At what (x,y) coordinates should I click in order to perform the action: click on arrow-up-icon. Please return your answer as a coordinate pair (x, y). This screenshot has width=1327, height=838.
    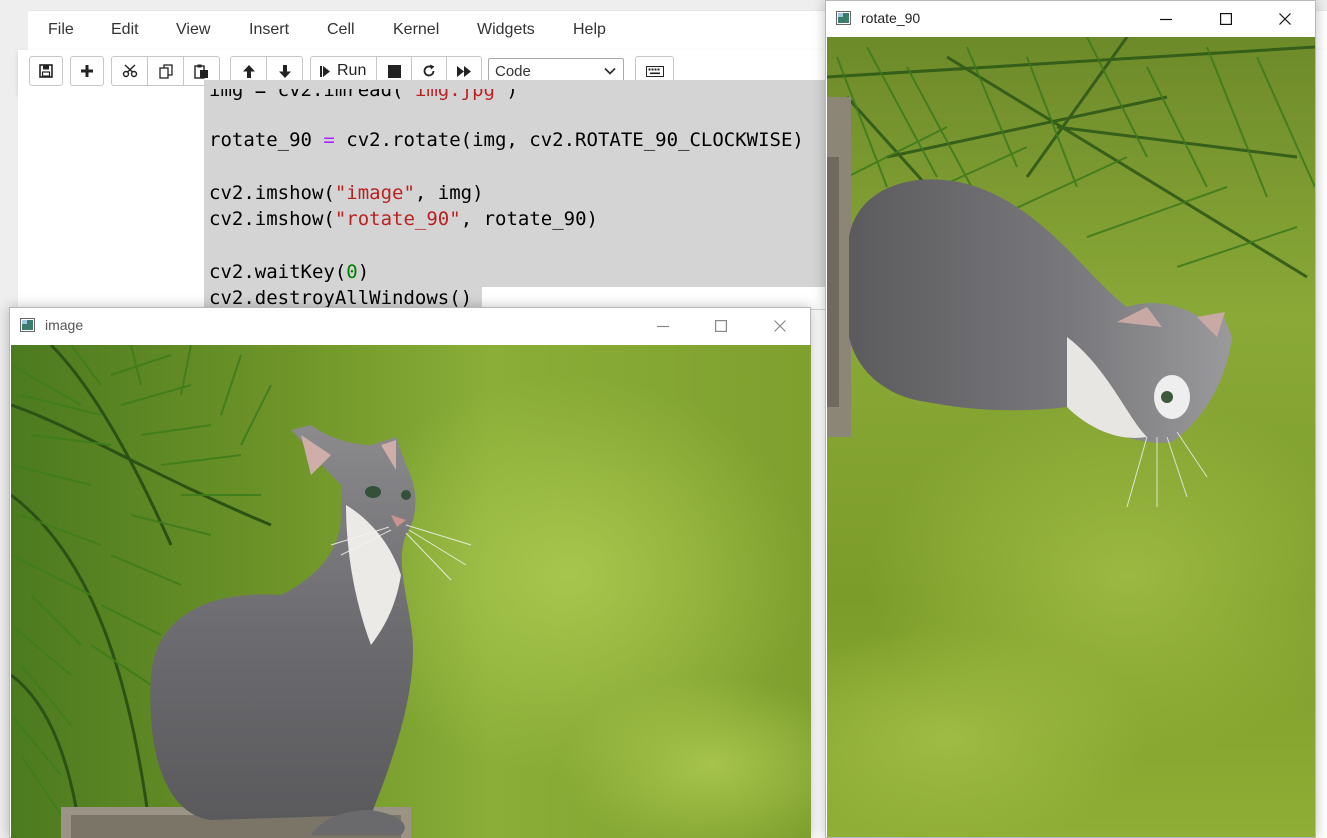
    Looking at the image, I should click on (248, 71).